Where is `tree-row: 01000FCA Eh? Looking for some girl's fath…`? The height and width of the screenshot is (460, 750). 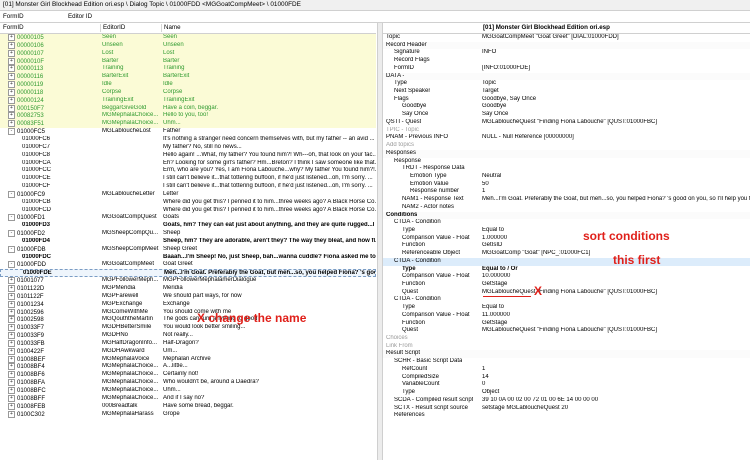 tree-row: 01000FCA Eh? Looking for some girl's fath… is located at coordinates (188, 164).